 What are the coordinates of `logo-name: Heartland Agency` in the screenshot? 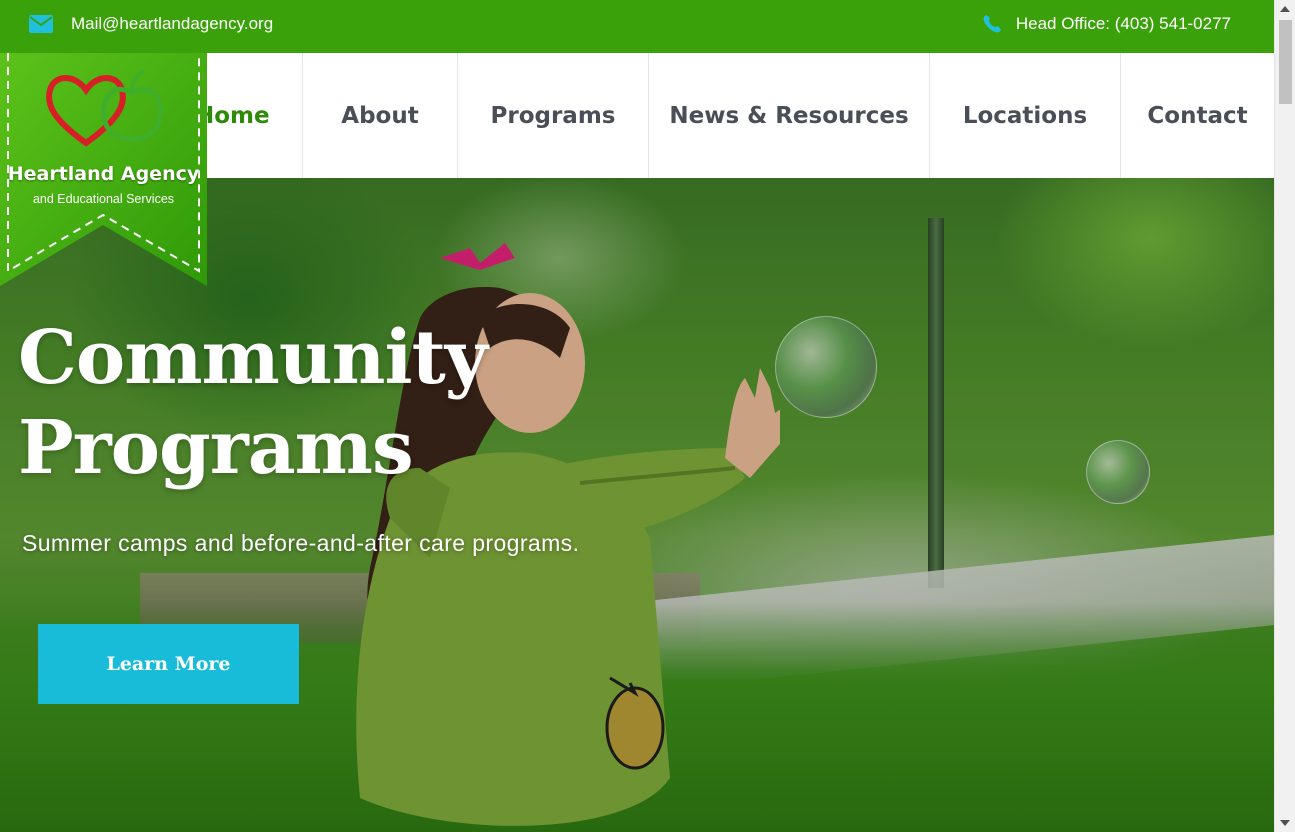 It's located at (103, 174).